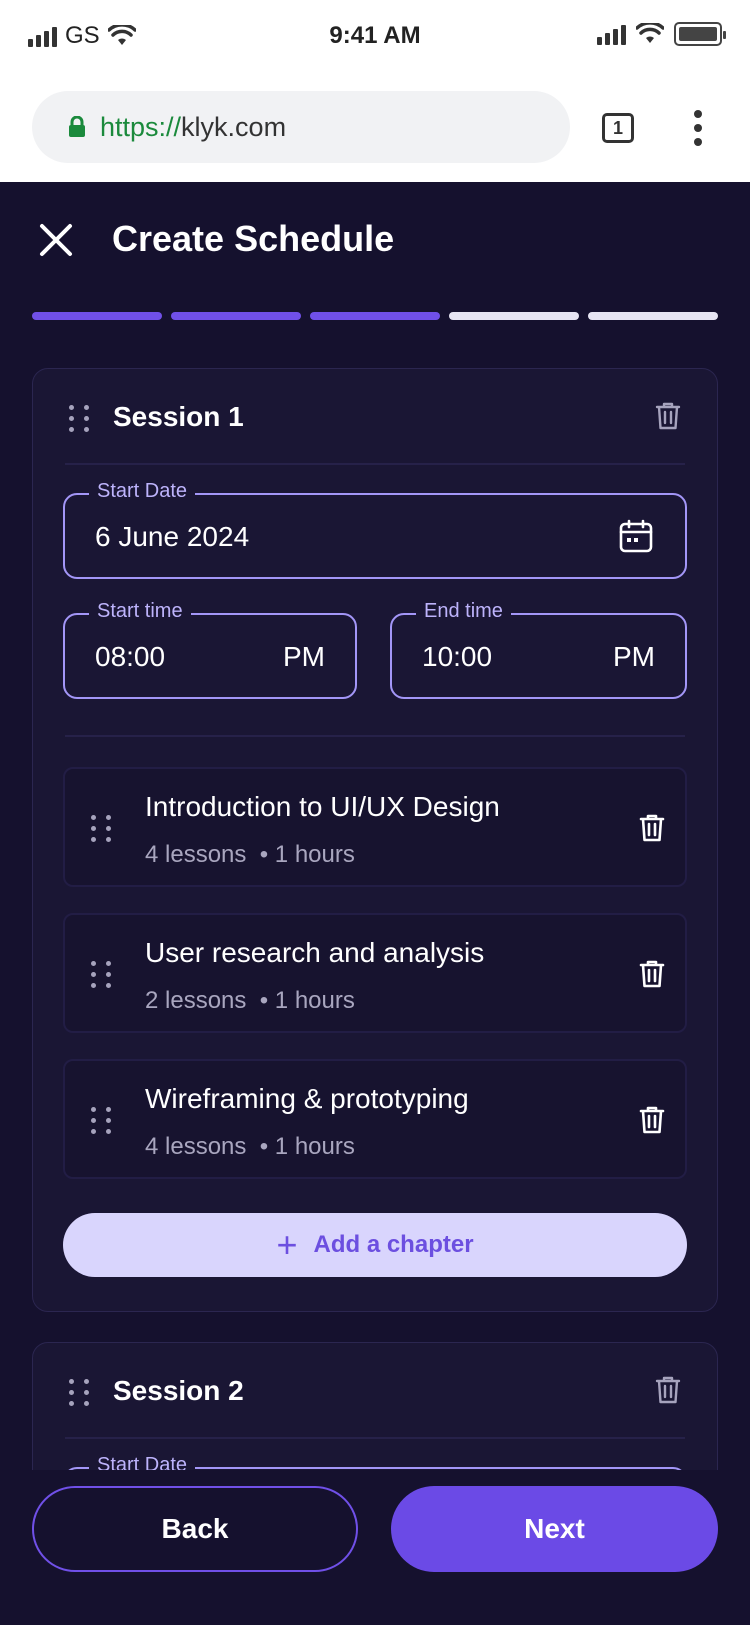 This screenshot has width=750, height=1625. What do you see at coordinates (307, 1098) in the screenshot?
I see `chapter-title: Wireframing & prototyping` at bounding box center [307, 1098].